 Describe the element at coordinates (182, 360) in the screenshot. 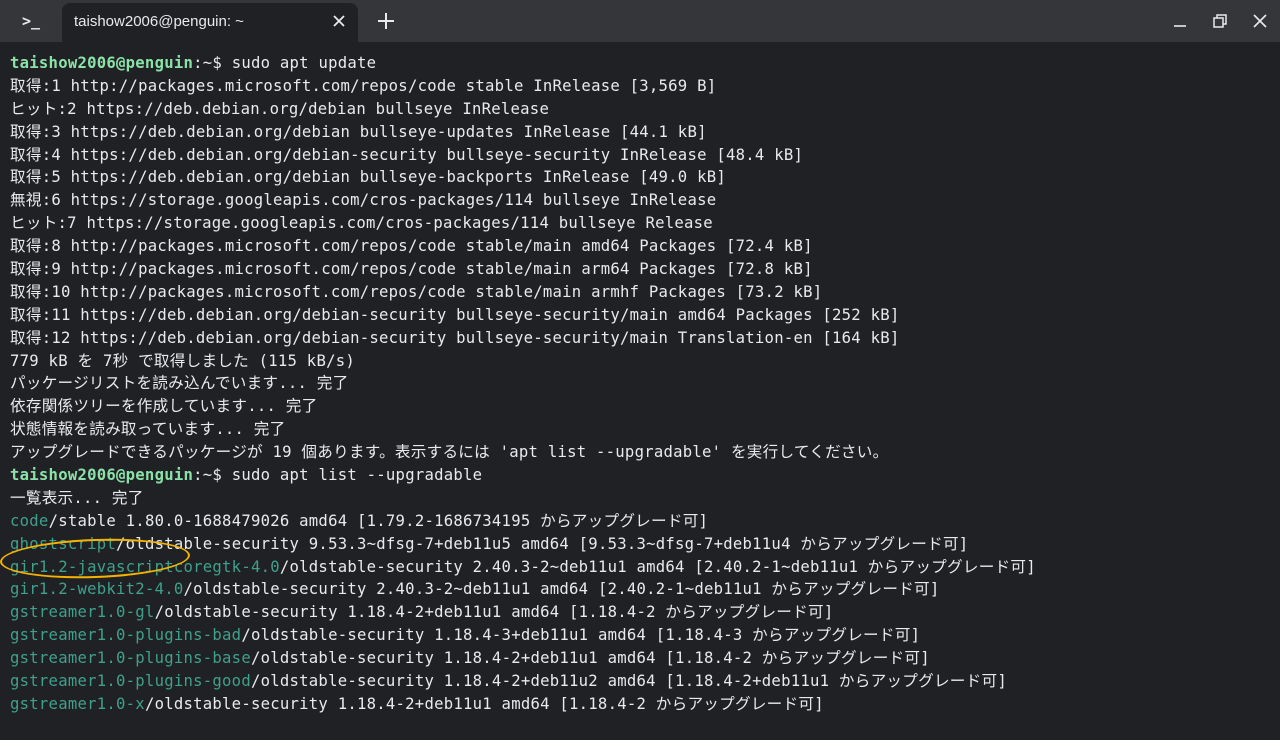

I see `output-line: 779 kB を 7秒 で取得しました (115 kB/s)` at that location.